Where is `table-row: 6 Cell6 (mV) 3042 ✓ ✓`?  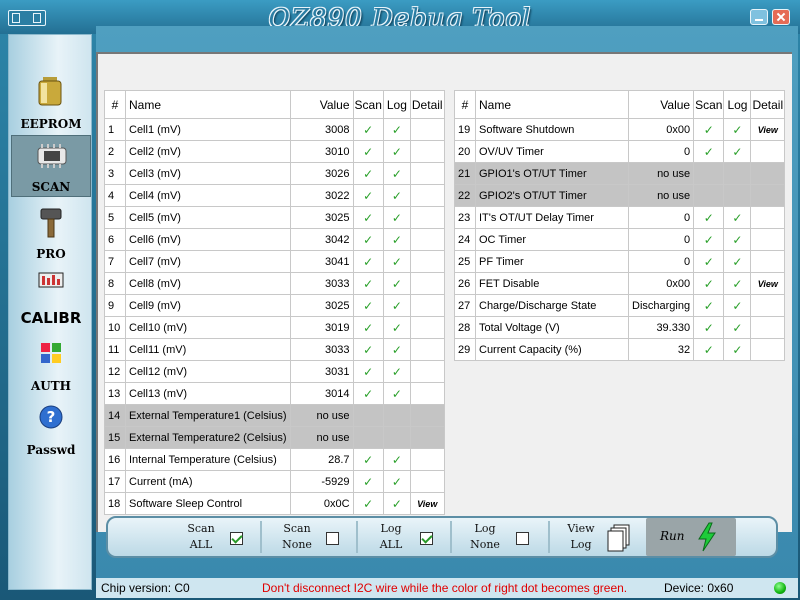
table-row: 6 Cell6 (mV) 3042 ✓ ✓ is located at coordinates (274, 239).